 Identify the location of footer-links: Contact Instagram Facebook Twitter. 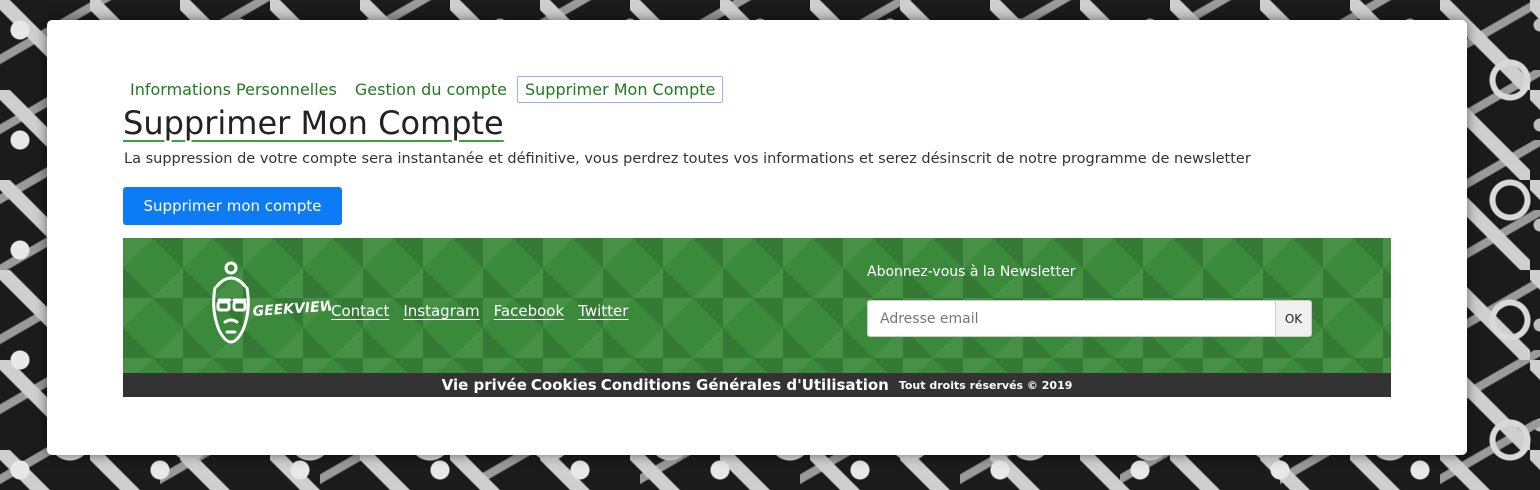
(479, 311).